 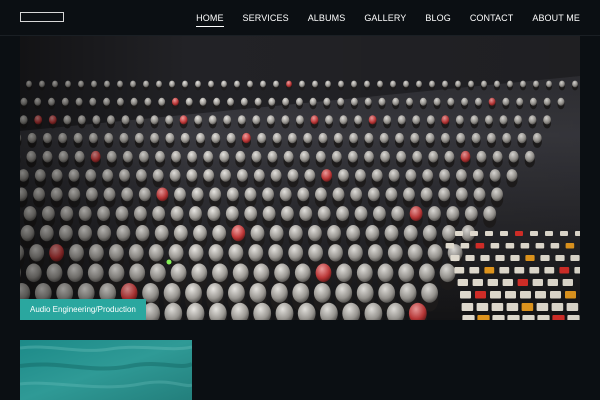 What do you see at coordinates (437, 18) in the screenshot?
I see `nav-item-blog: BLOG` at bounding box center [437, 18].